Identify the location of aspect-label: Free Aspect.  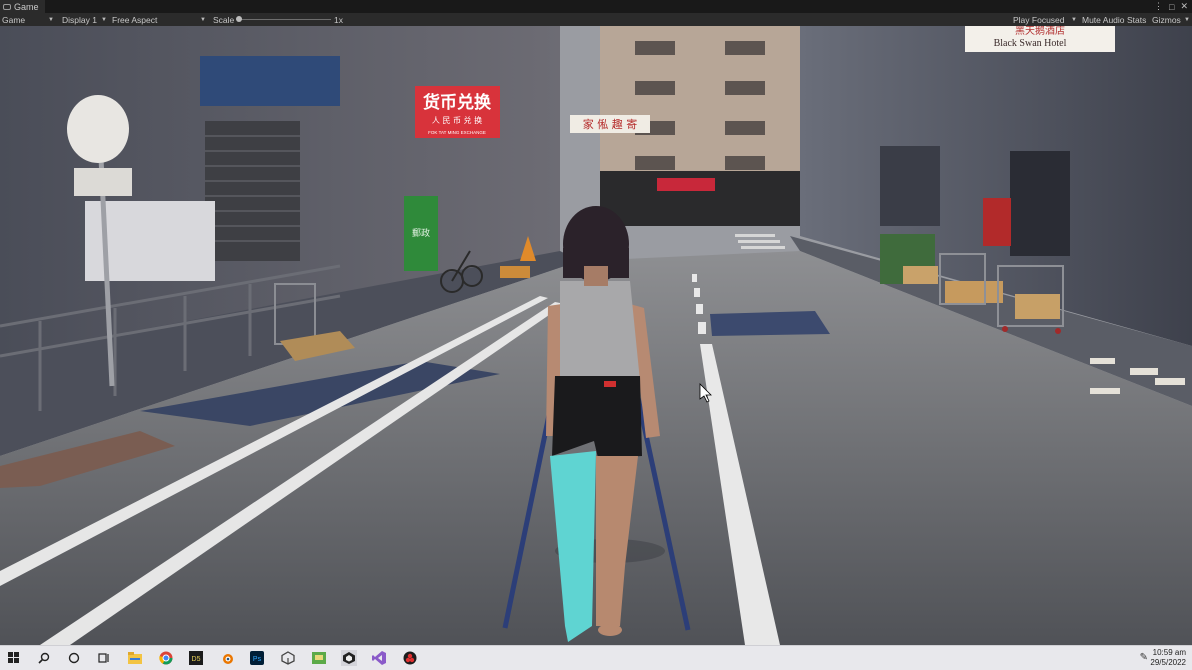
(135, 19).